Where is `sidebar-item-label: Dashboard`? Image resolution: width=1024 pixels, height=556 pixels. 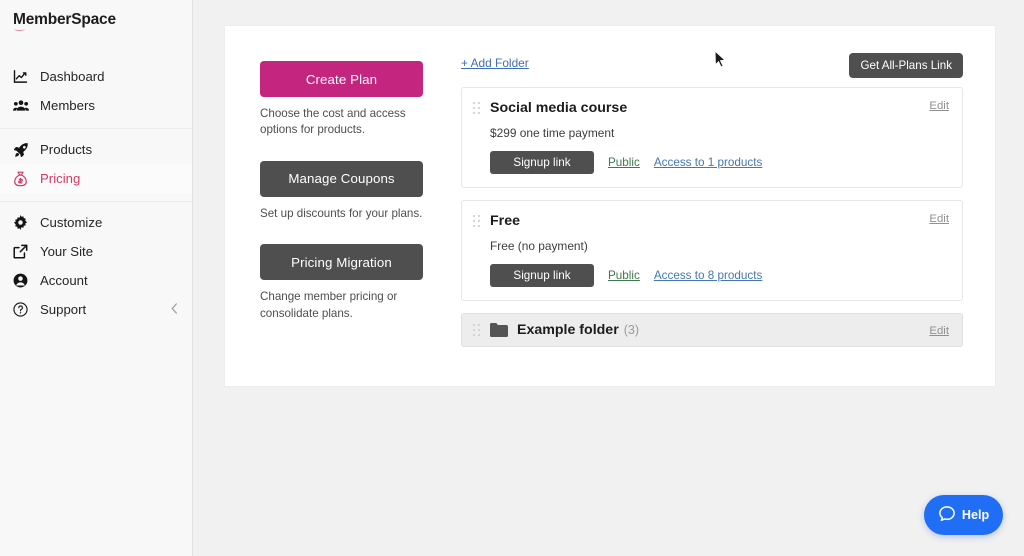
sidebar-item-label: Dashboard is located at coordinates (72, 76).